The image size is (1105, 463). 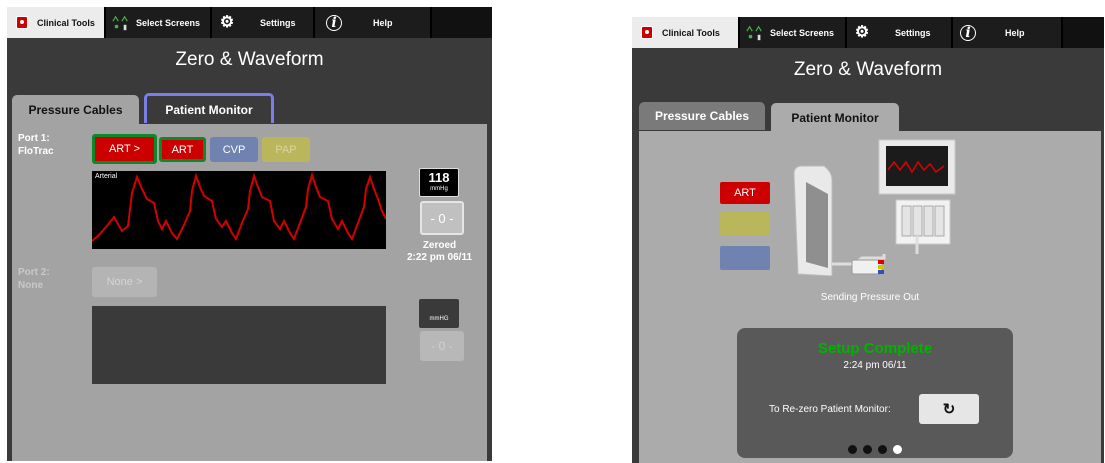 I want to click on rezero-label: To Re-zero Patient Monitor:, so click(x=830, y=409).